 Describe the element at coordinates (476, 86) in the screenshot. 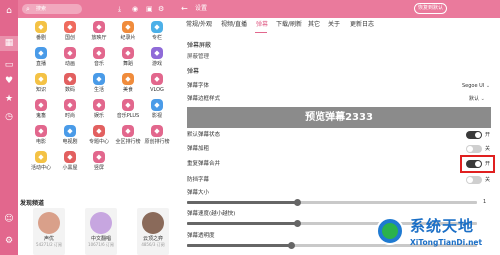

I see `font-select: Segoe UI ⌄` at that location.